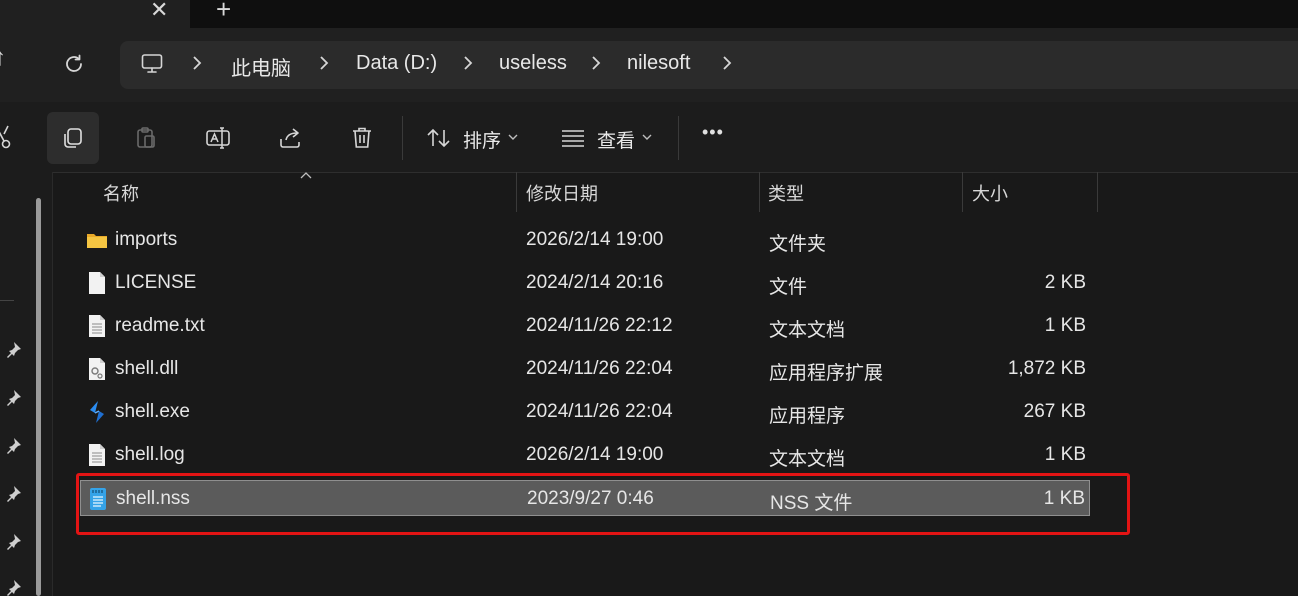 This screenshot has height=596, width=1298. What do you see at coordinates (709, 65) in the screenshot?
I see `address-bar` at bounding box center [709, 65].